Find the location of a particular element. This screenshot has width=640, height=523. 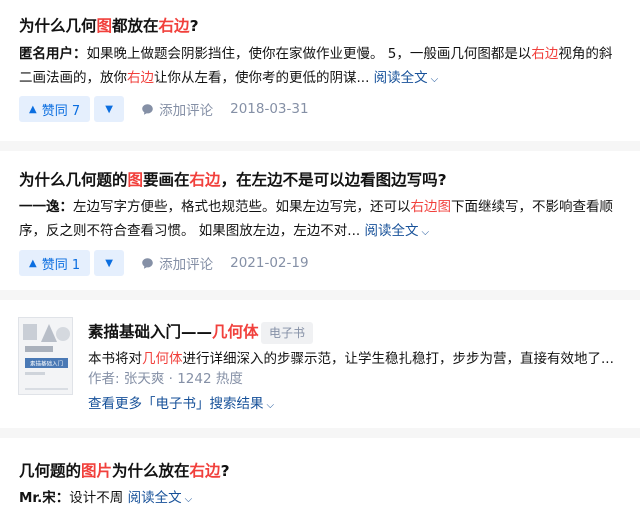

ebook-title: 素描基础入门——几何体 is located at coordinates (173, 332).